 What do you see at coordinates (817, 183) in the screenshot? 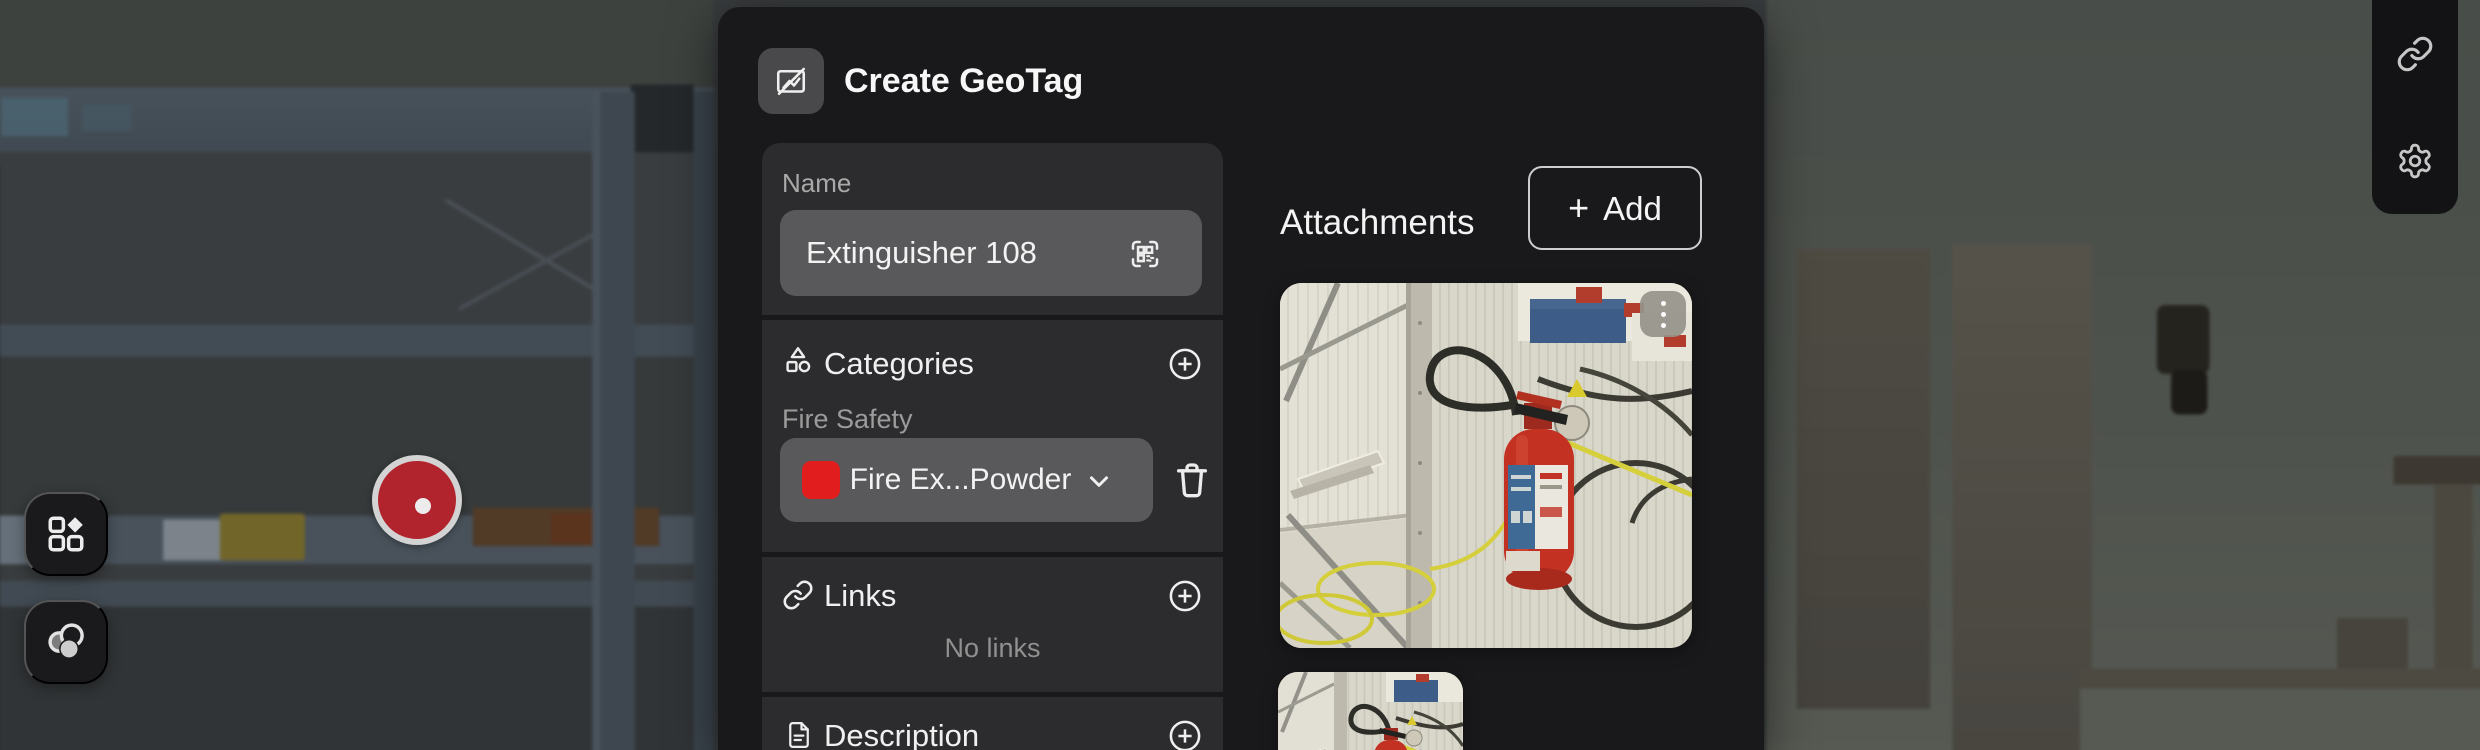
I see `name-label: Name` at bounding box center [817, 183].